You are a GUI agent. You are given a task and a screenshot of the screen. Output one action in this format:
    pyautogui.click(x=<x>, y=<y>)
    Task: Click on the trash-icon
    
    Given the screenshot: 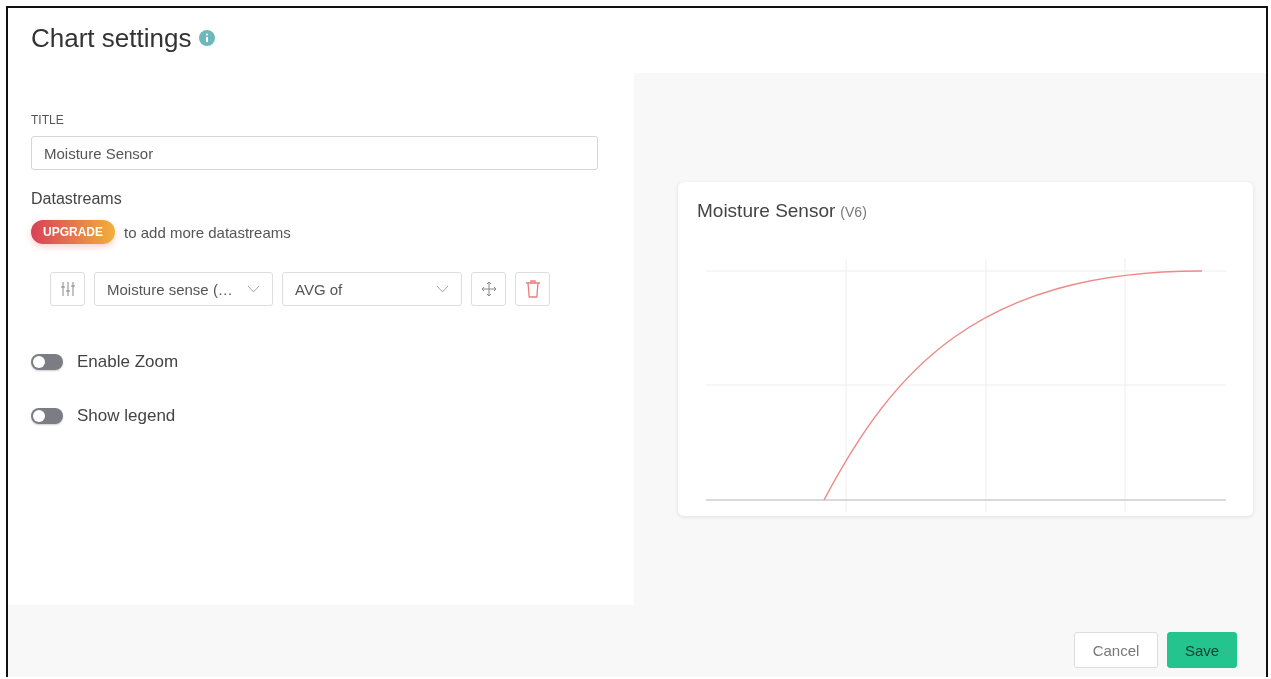 What is the action you would take?
    pyautogui.click(x=532, y=289)
    